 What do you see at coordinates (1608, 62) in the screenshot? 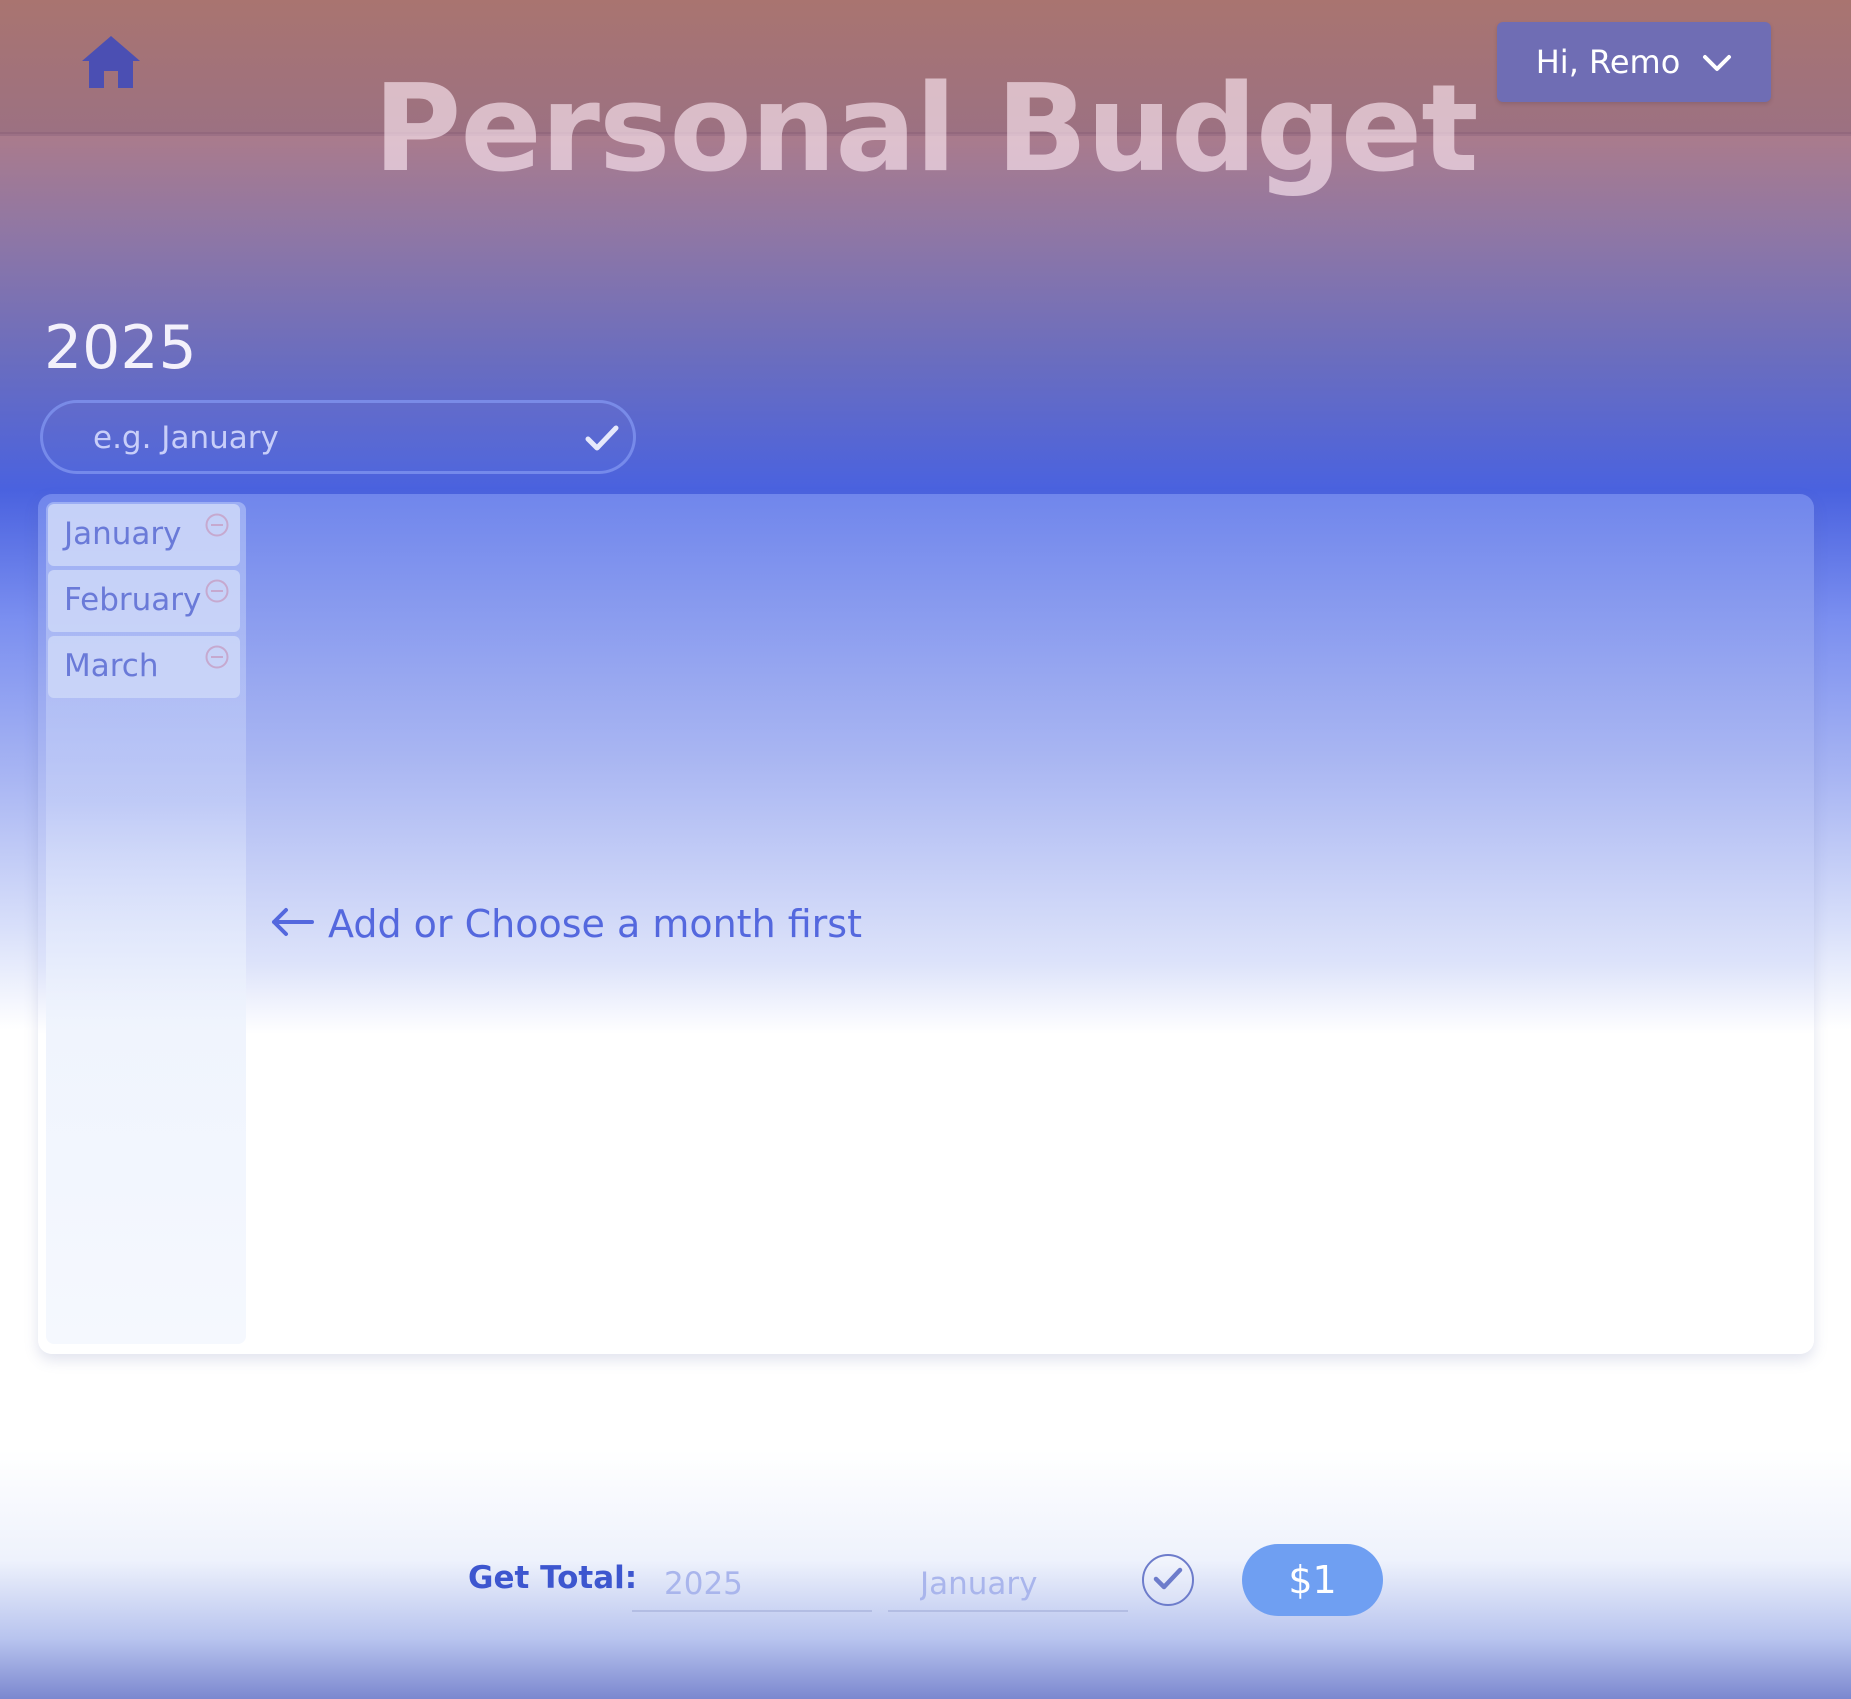
I see `user-menu-label: Hi, Remo` at bounding box center [1608, 62].